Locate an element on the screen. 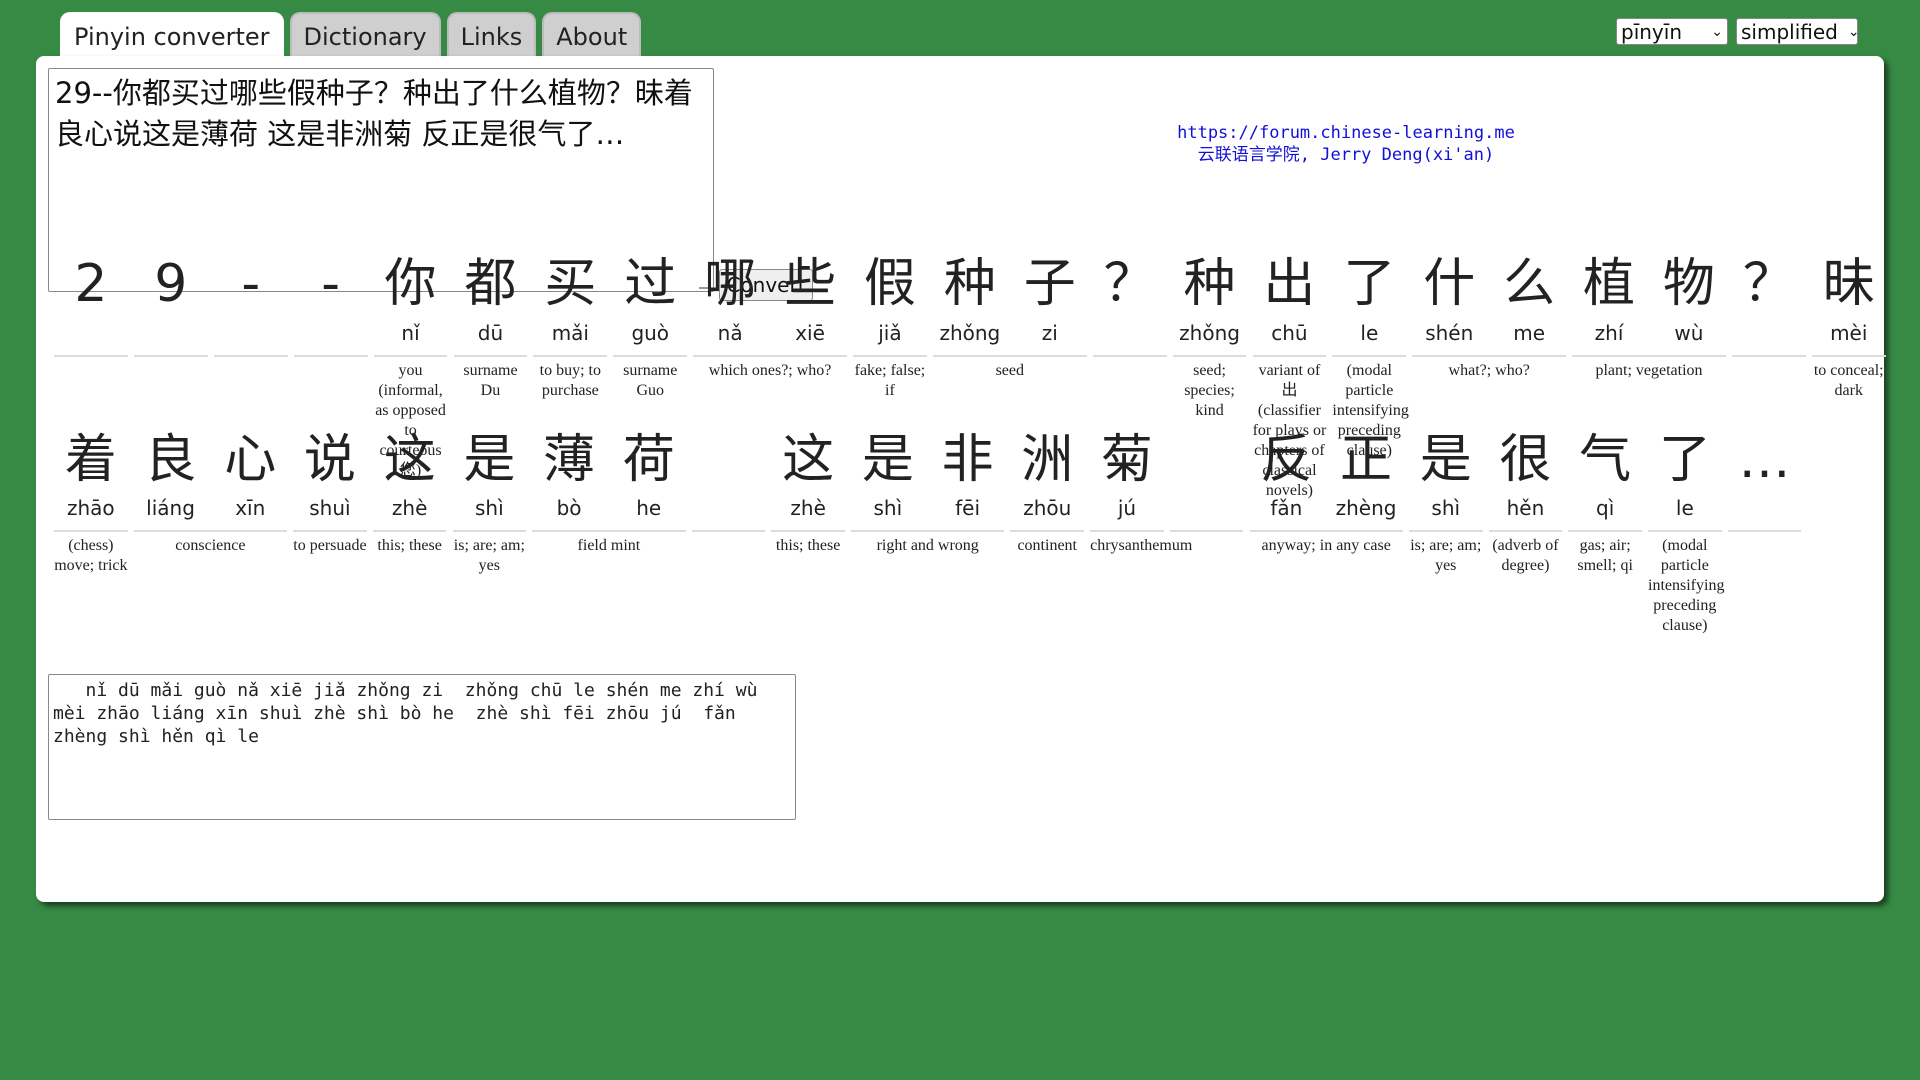  hanzi-char: 心 is located at coordinates (250, 460).